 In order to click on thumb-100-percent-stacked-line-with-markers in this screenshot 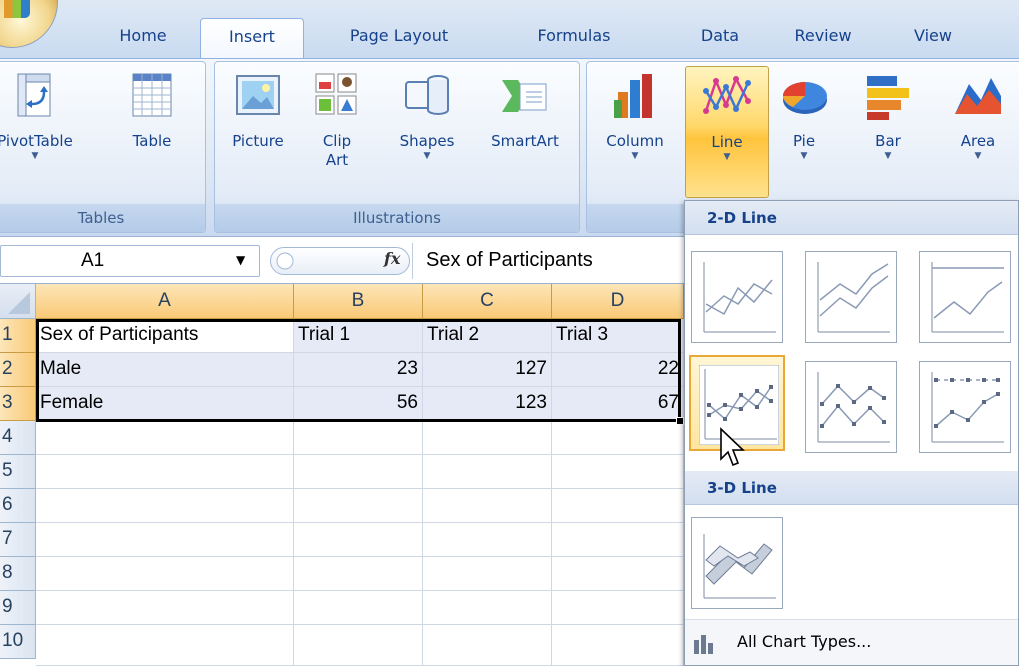, I will do `click(965, 407)`.